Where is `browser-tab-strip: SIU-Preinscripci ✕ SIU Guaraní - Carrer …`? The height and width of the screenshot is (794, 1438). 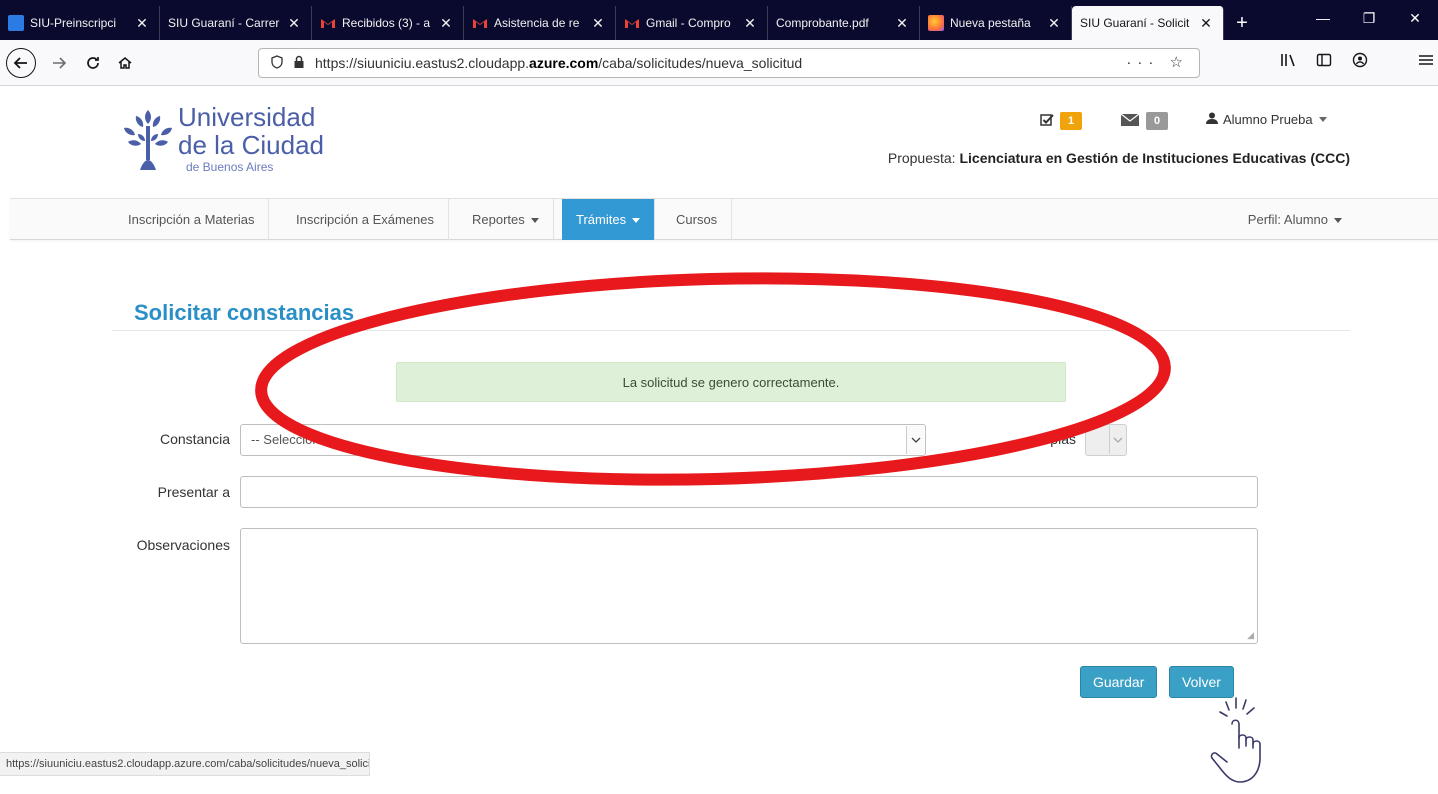 browser-tab-strip: SIU-Preinscripci ✕ SIU Guaraní - Carrer … is located at coordinates (719, 20).